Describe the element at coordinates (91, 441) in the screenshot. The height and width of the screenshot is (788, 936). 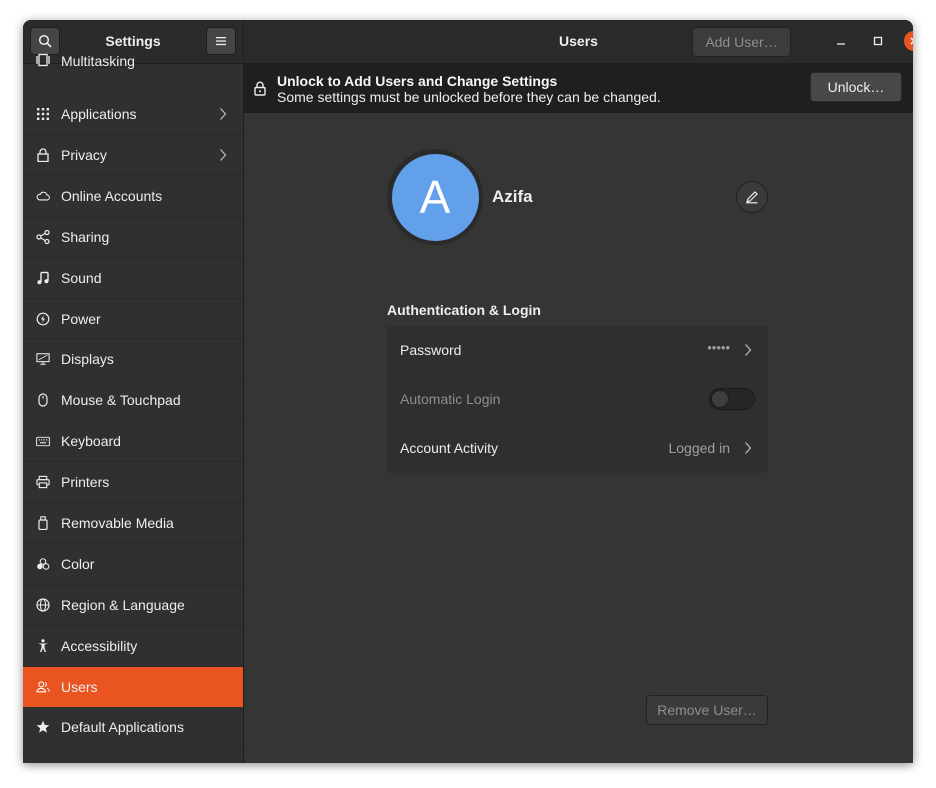
I see `sidebar-item-label: Keyboard` at that location.